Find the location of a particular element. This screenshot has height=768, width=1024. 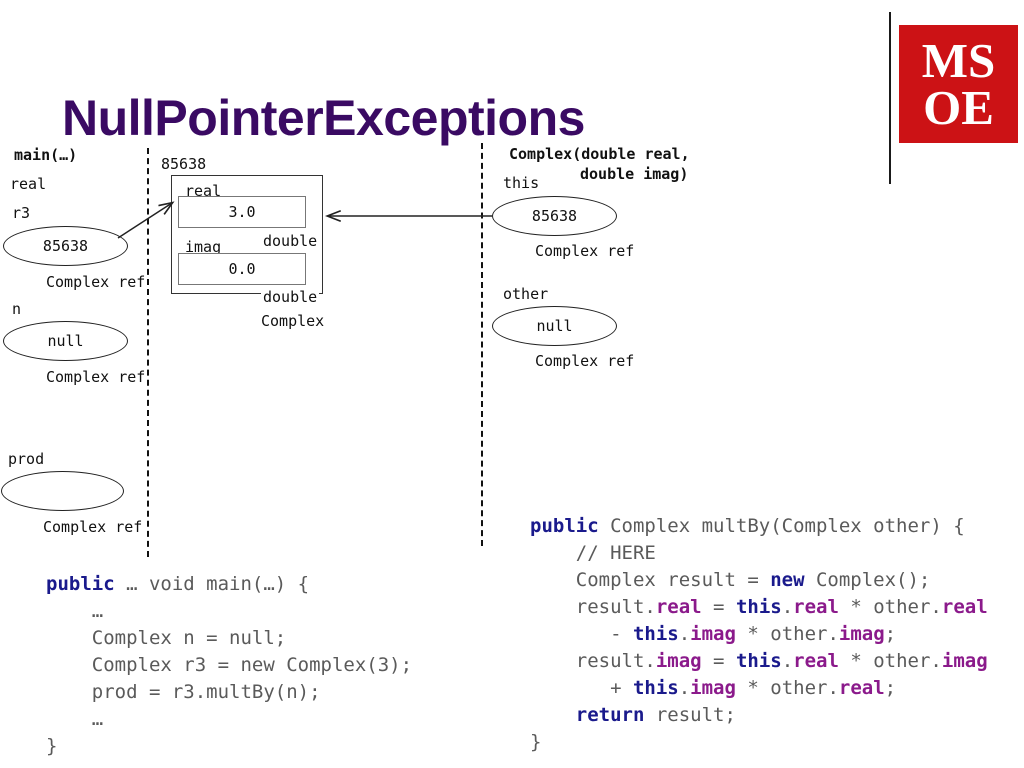

field-type-imag: double is located at coordinates (290, 297).